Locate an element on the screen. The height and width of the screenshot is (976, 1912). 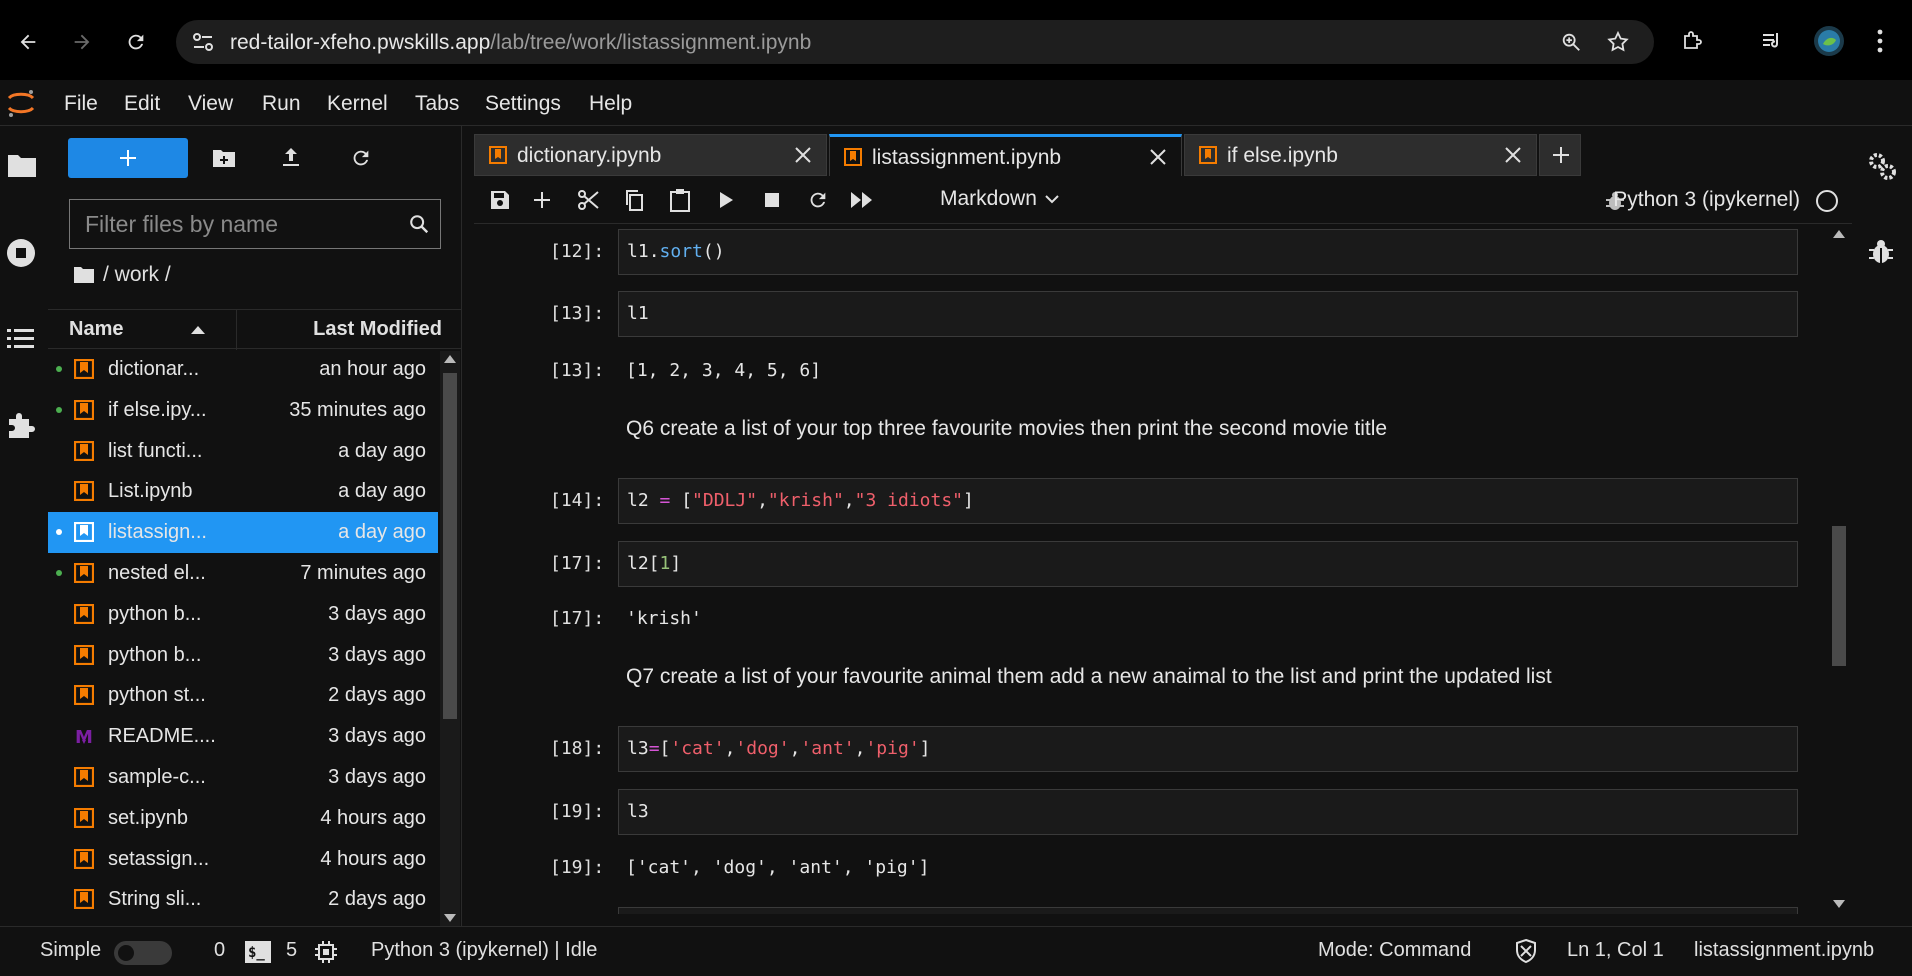
kernel-chip-icon is located at coordinates (326, 952).